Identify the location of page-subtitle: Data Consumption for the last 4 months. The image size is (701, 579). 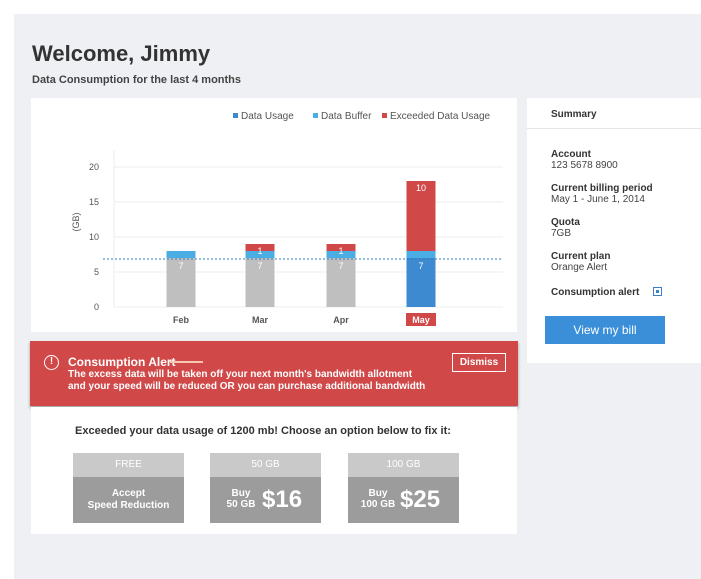
(137, 80).